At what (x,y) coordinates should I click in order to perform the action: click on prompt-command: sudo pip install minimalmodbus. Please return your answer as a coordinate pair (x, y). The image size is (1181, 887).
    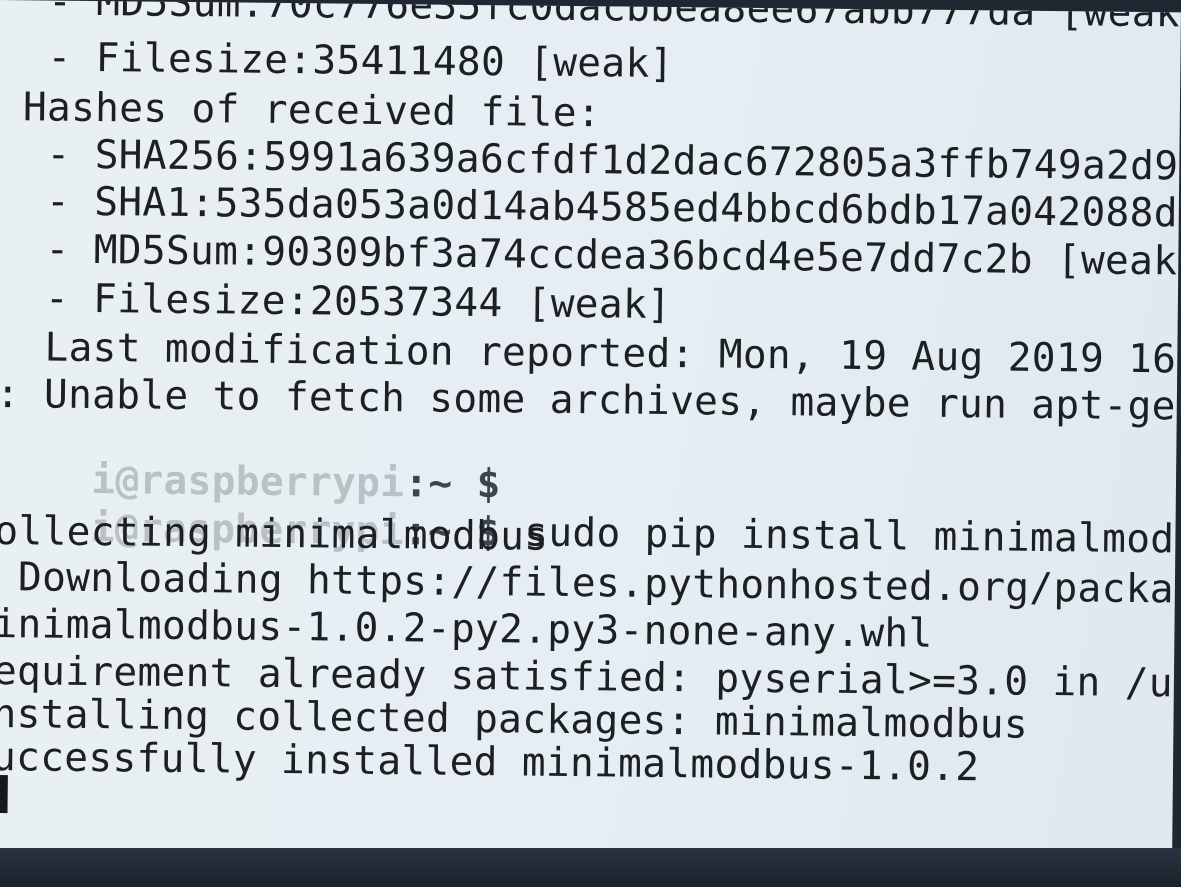
    Looking at the image, I should click on (840, 535).